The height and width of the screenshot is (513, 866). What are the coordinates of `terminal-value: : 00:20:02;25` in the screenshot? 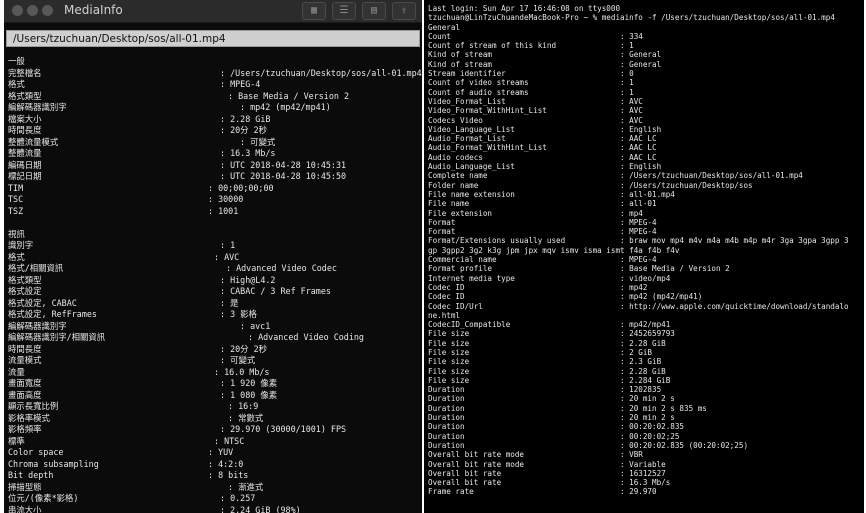 It's located at (650, 436).